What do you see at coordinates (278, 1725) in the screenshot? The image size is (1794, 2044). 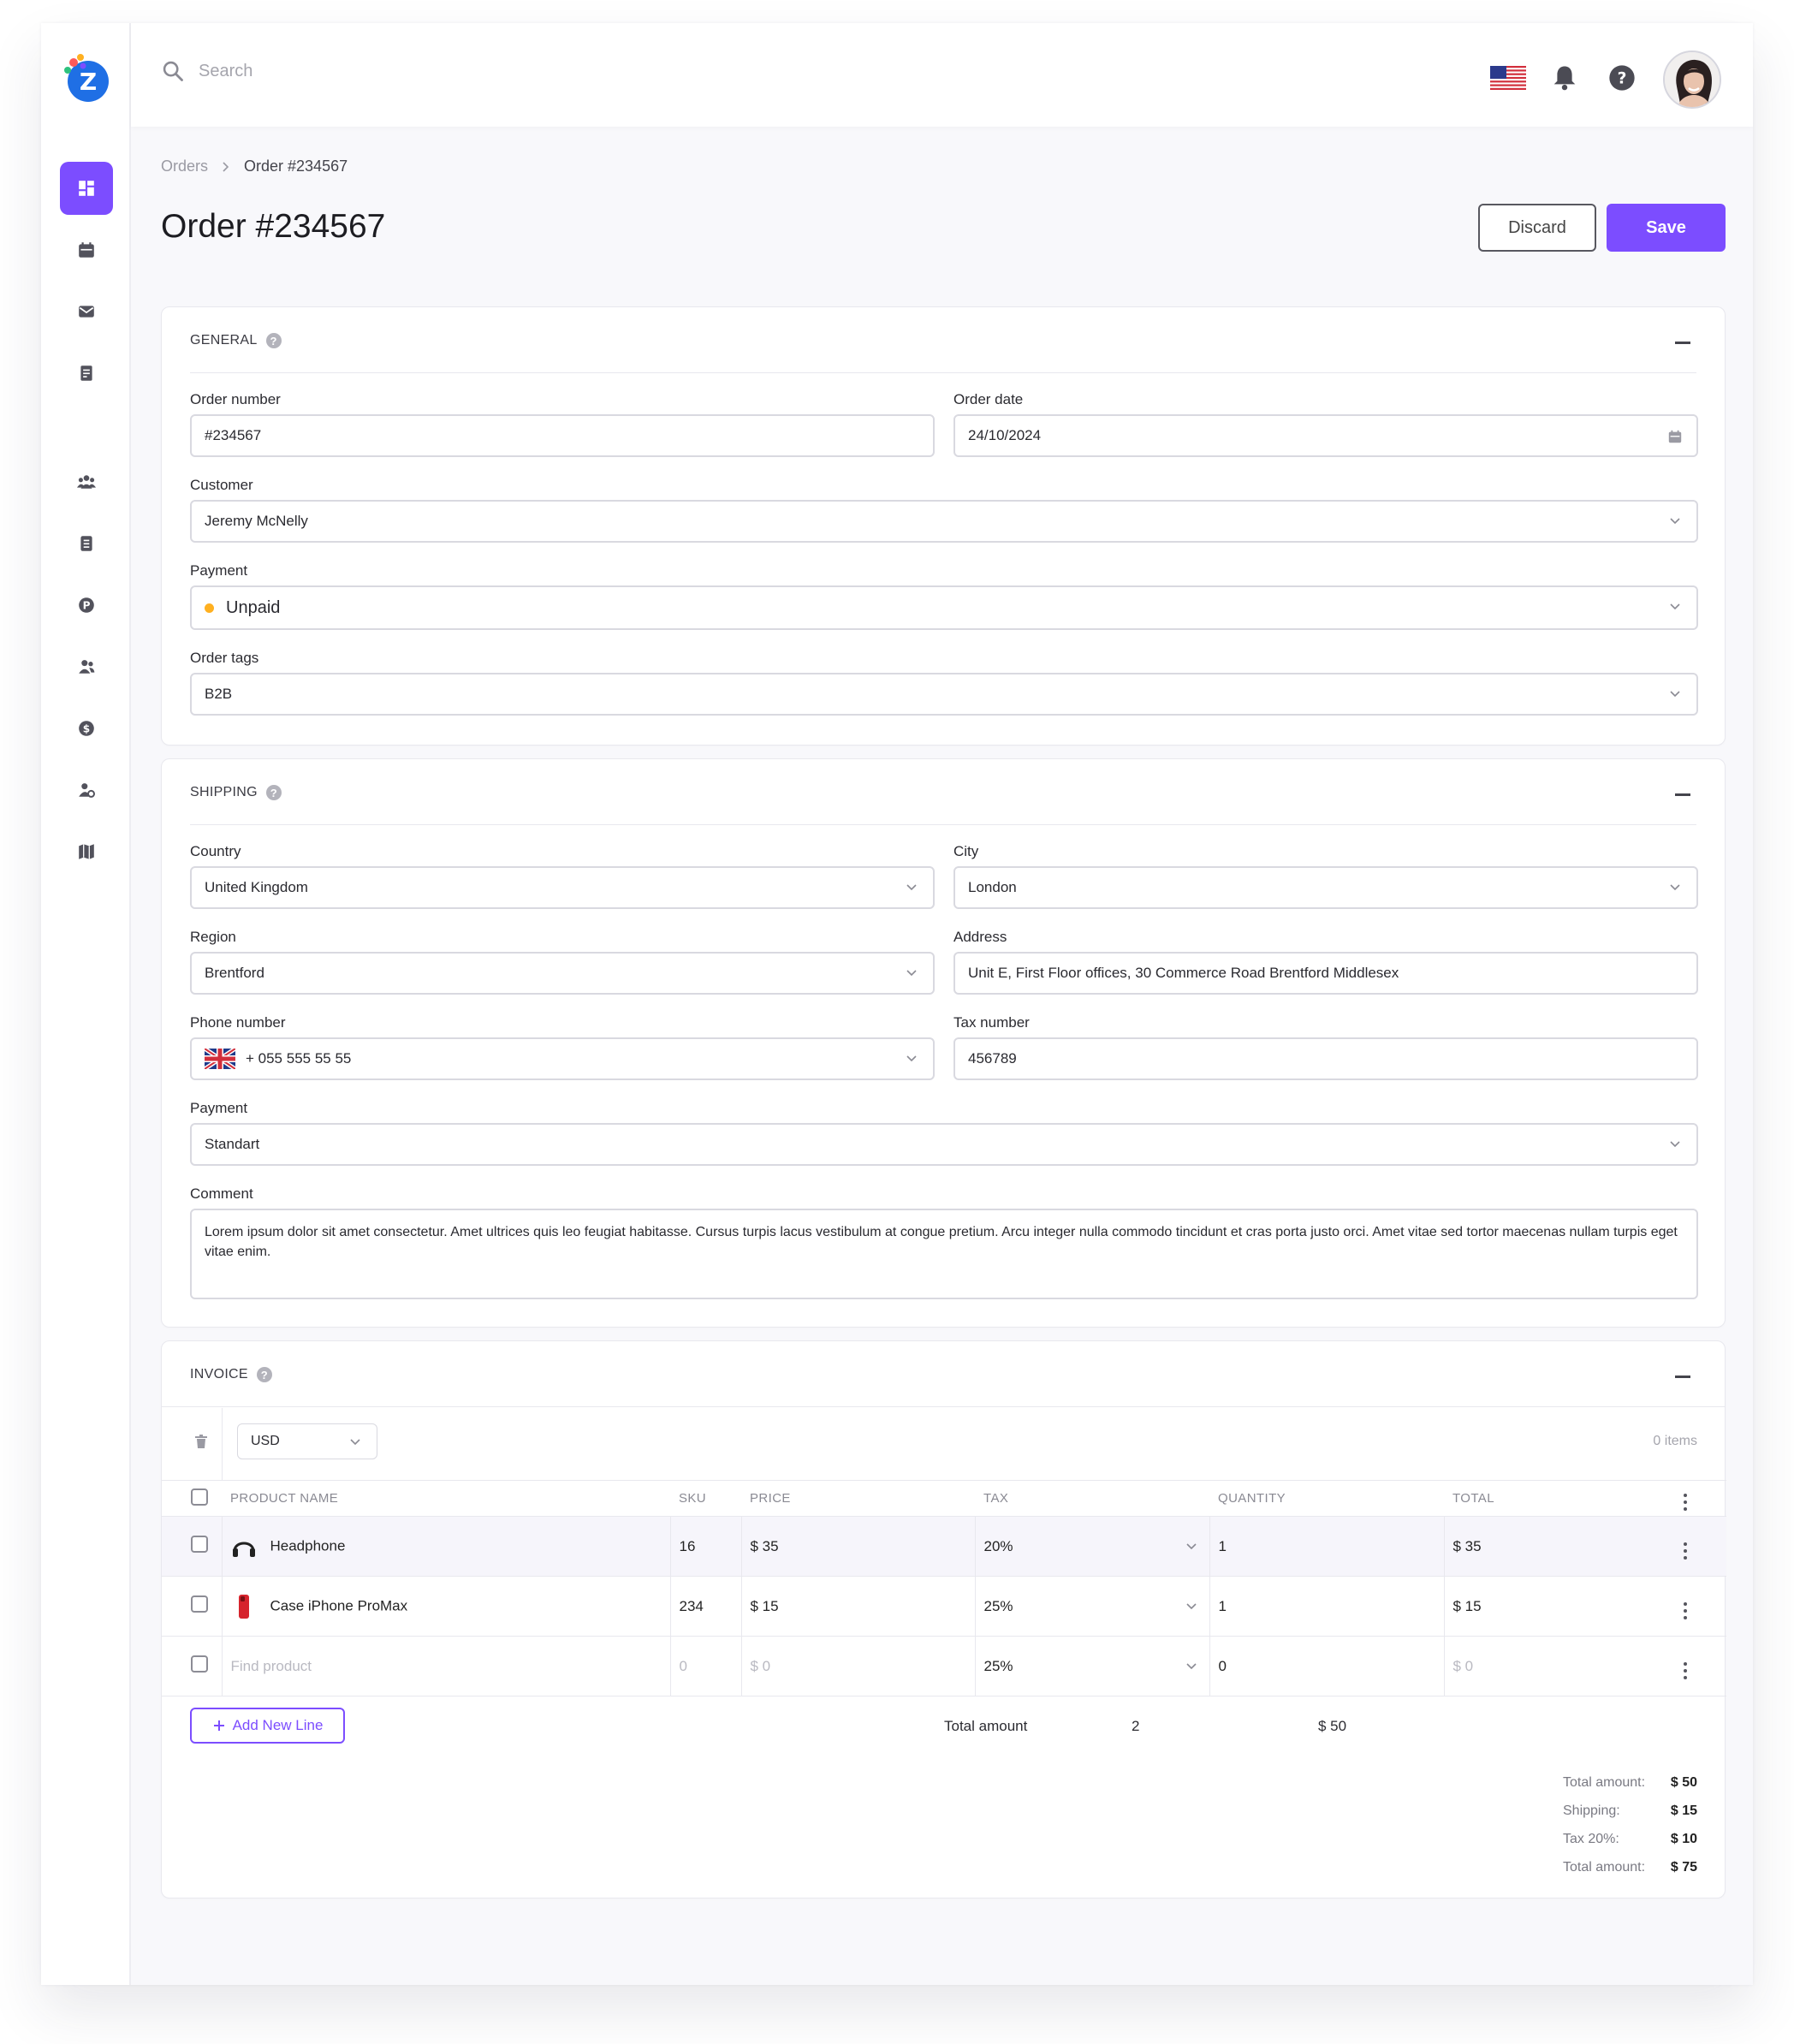 I see `add-new-line-label: Add New Line` at bounding box center [278, 1725].